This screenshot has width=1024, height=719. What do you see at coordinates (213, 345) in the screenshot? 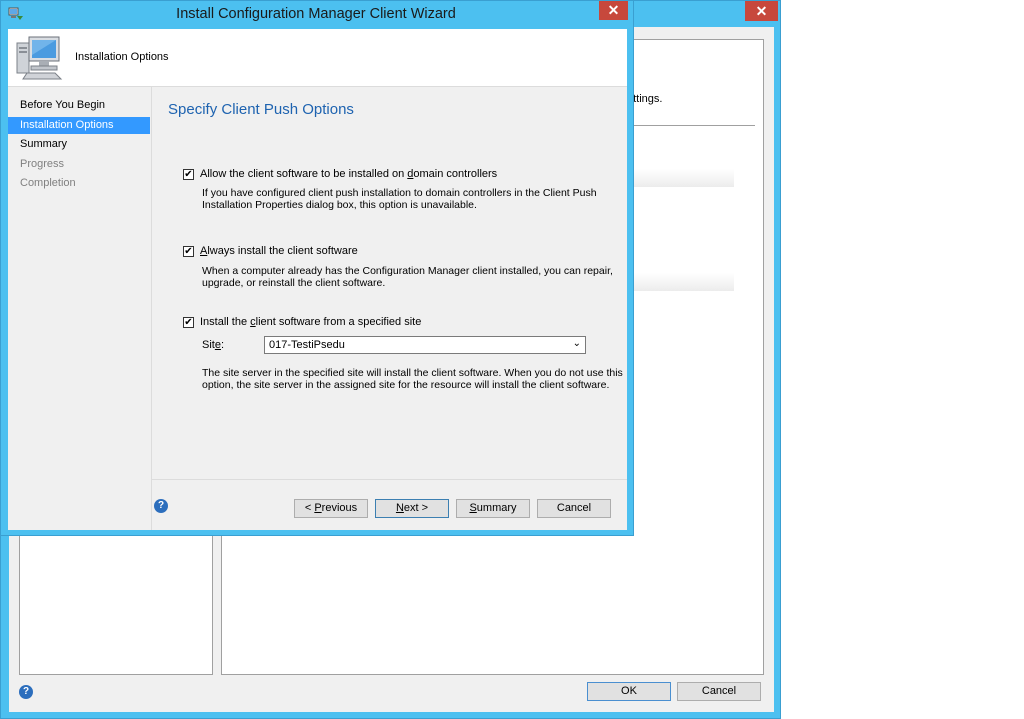
I see `site-label: Site:` at bounding box center [213, 345].